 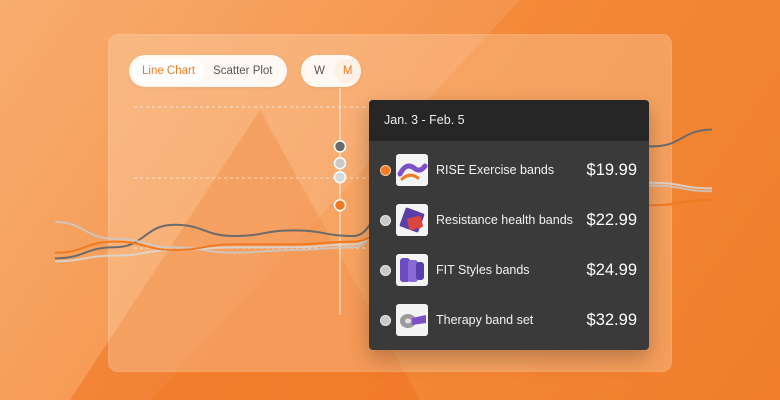 What do you see at coordinates (611, 169) in the screenshot?
I see `product-price: $19.99` at bounding box center [611, 169].